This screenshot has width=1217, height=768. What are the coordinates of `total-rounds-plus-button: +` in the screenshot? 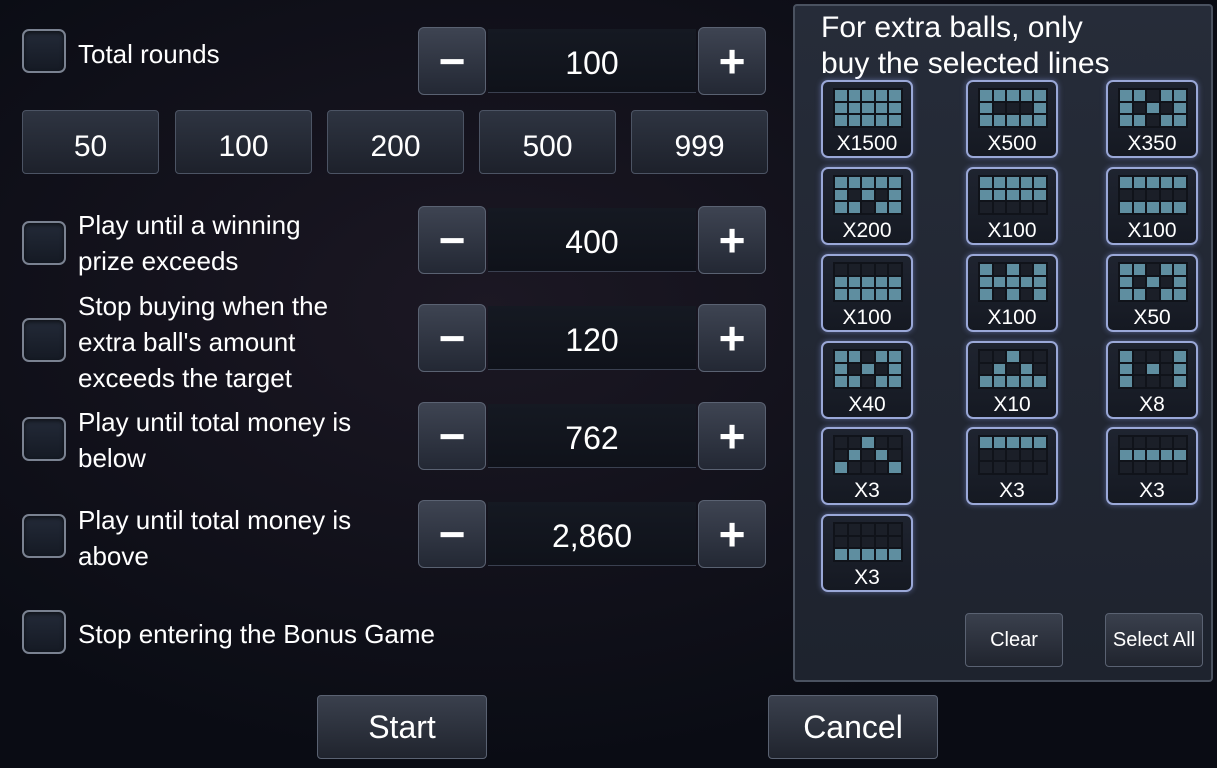 It's located at (732, 61).